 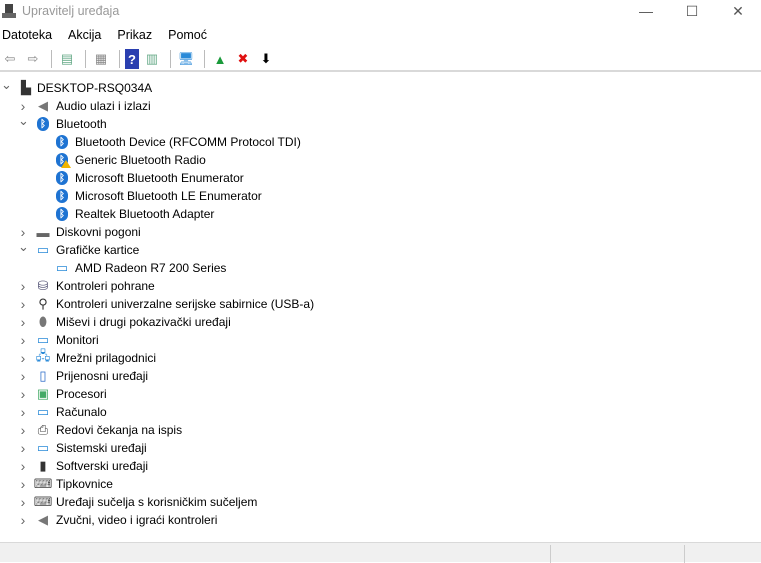 What do you see at coordinates (43, 375) in the screenshot?
I see `portable-icon: ▯` at bounding box center [43, 375].